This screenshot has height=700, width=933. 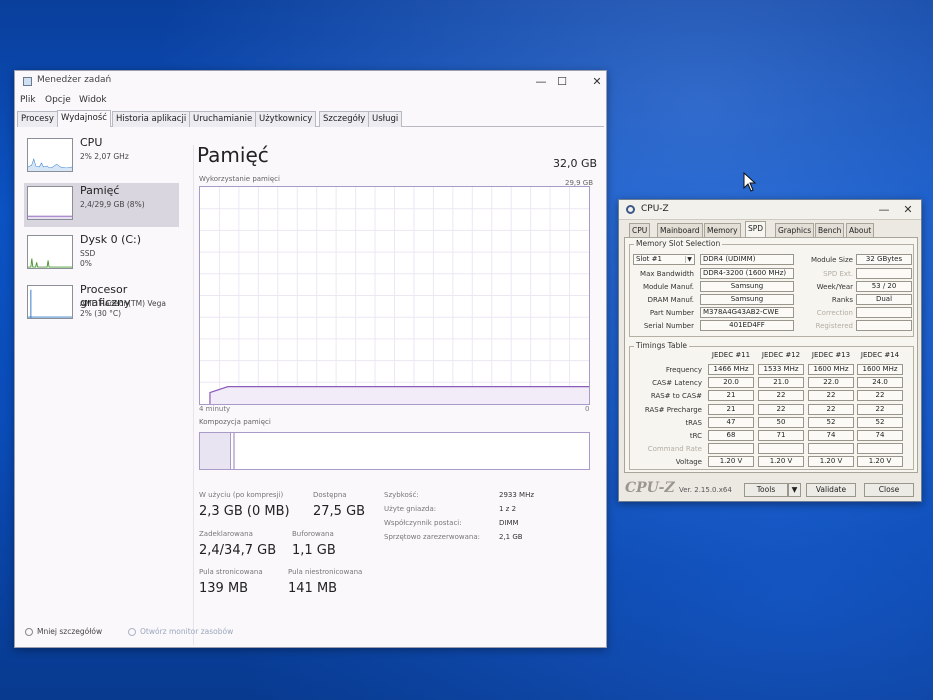 What do you see at coordinates (84, 118) in the screenshot?
I see `tab-performance: Wydajność` at bounding box center [84, 118].